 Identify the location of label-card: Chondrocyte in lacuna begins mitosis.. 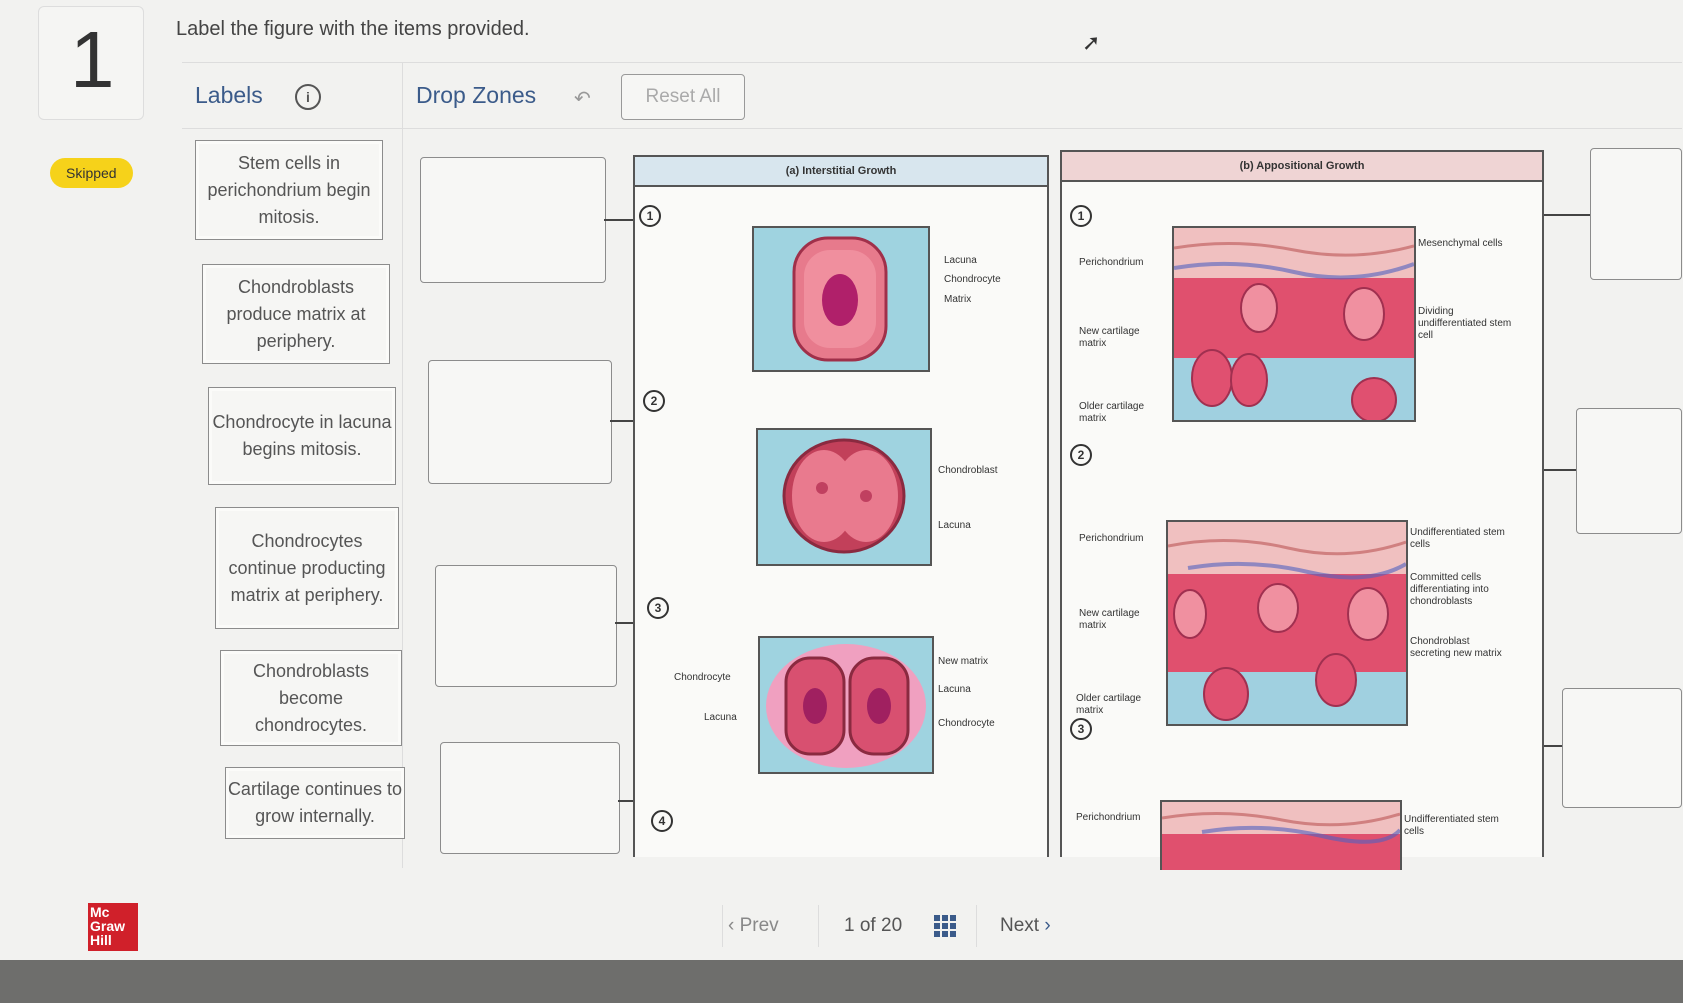
(302, 436).